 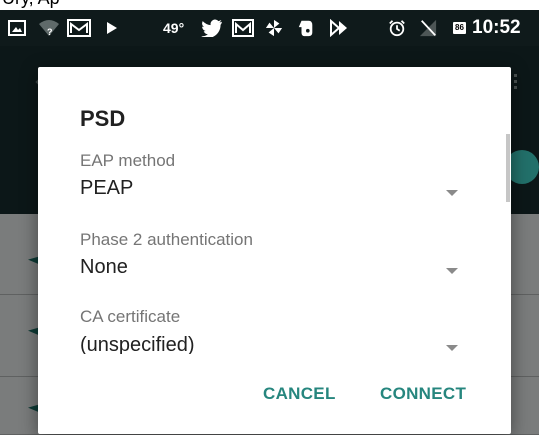 What do you see at coordinates (508, 168) in the screenshot?
I see `scrollbar` at bounding box center [508, 168].